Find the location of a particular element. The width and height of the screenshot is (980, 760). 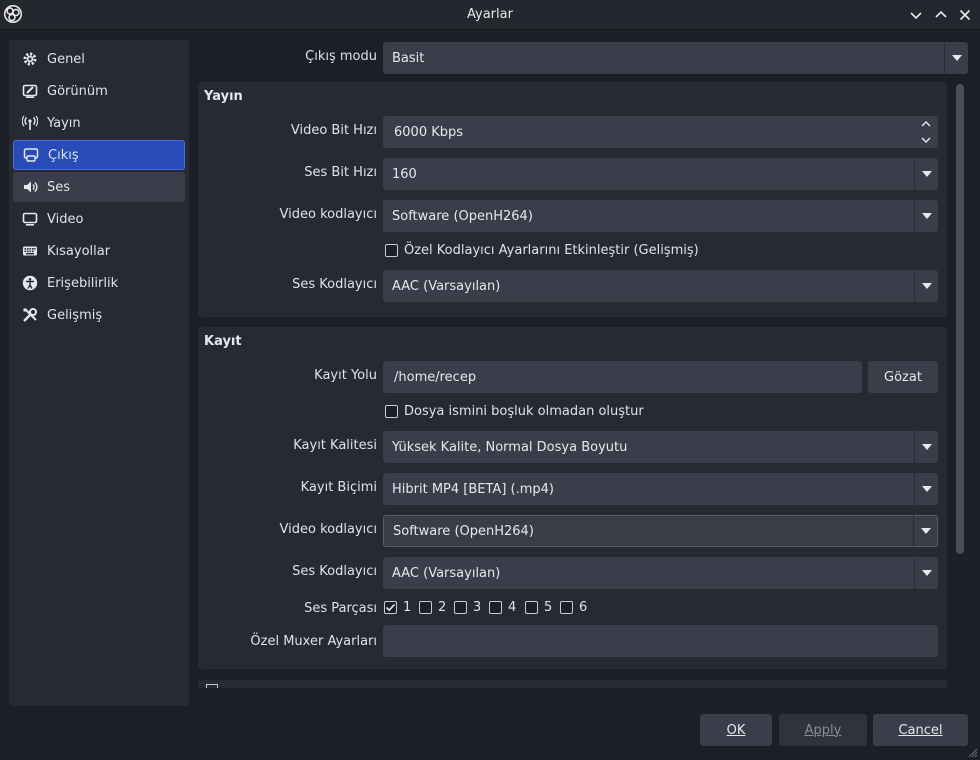

stream-audio-encoder-value: AAC (Varsayılan) is located at coordinates (446, 286).